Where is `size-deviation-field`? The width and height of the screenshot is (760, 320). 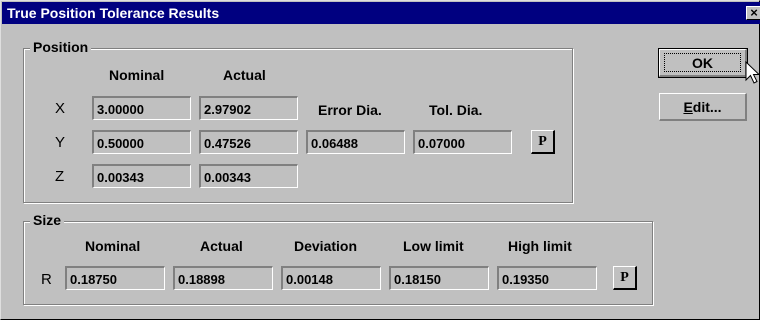
size-deviation-field is located at coordinates (331, 278).